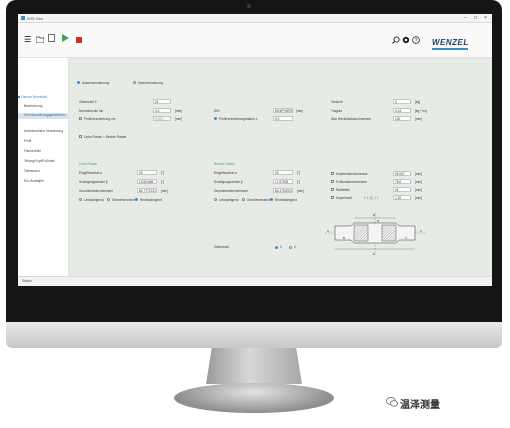 The image size is (510, 428). I want to click on chamfer-checkbox, so click(332, 197).